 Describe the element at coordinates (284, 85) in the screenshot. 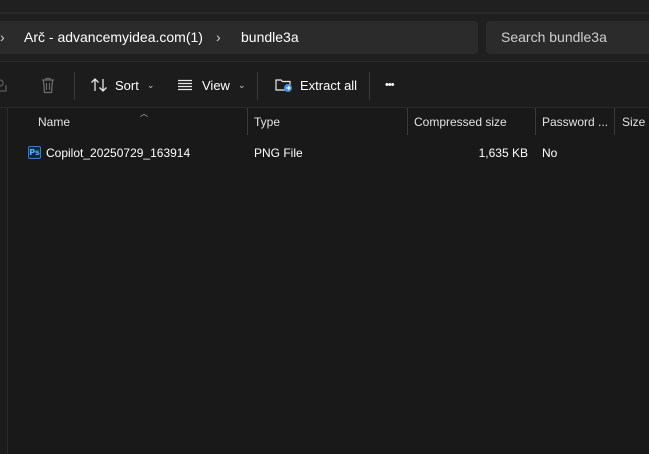

I see `extract-folder-icon` at that location.